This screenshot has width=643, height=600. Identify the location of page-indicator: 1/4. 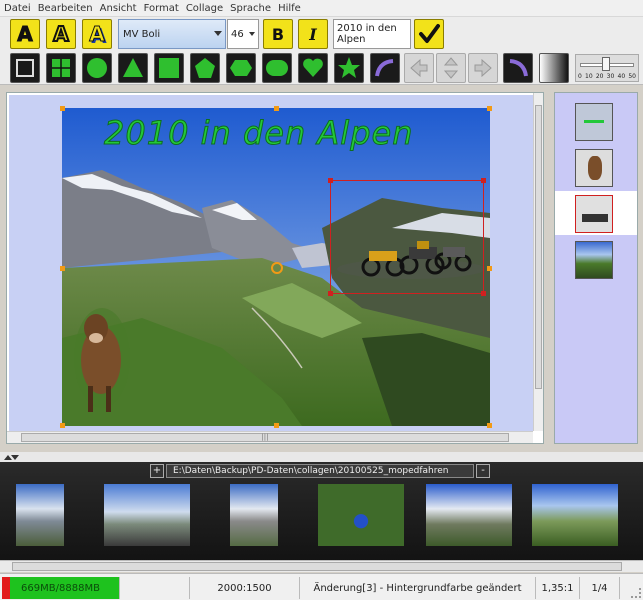
(600, 588).